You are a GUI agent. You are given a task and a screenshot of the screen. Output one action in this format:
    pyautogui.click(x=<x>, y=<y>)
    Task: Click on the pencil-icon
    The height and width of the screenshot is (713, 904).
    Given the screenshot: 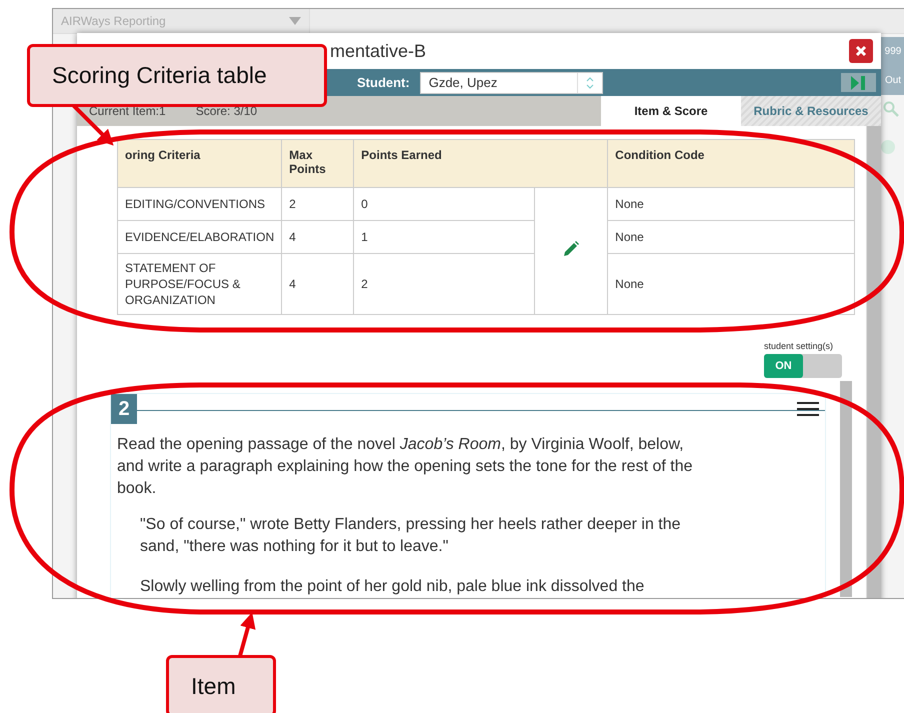 What is the action you would take?
    pyautogui.click(x=571, y=249)
    